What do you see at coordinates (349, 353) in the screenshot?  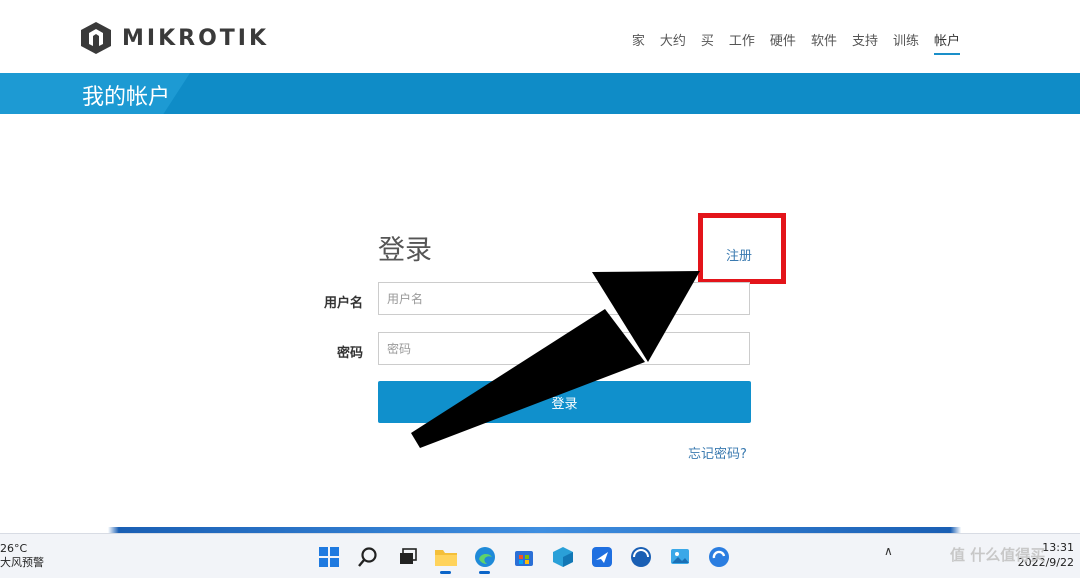 I see `password-label: 密码` at bounding box center [349, 353].